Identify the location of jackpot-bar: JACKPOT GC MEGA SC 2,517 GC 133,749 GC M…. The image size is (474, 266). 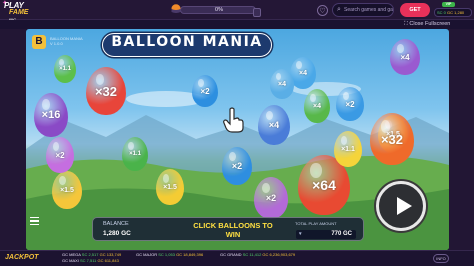
(237, 258).